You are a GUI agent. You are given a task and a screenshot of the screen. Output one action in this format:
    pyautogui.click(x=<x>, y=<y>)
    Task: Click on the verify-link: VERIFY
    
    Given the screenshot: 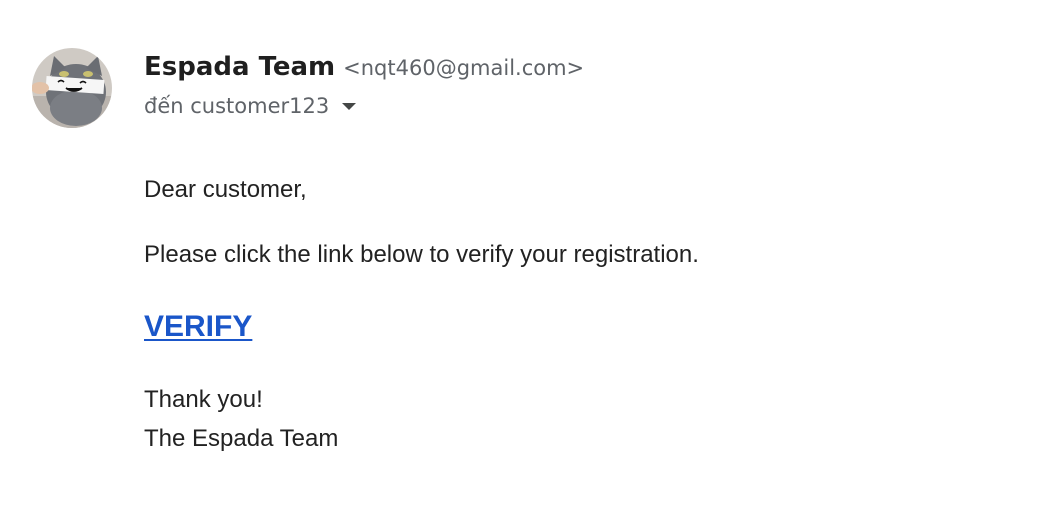 What is the action you would take?
    pyautogui.click(x=198, y=327)
    